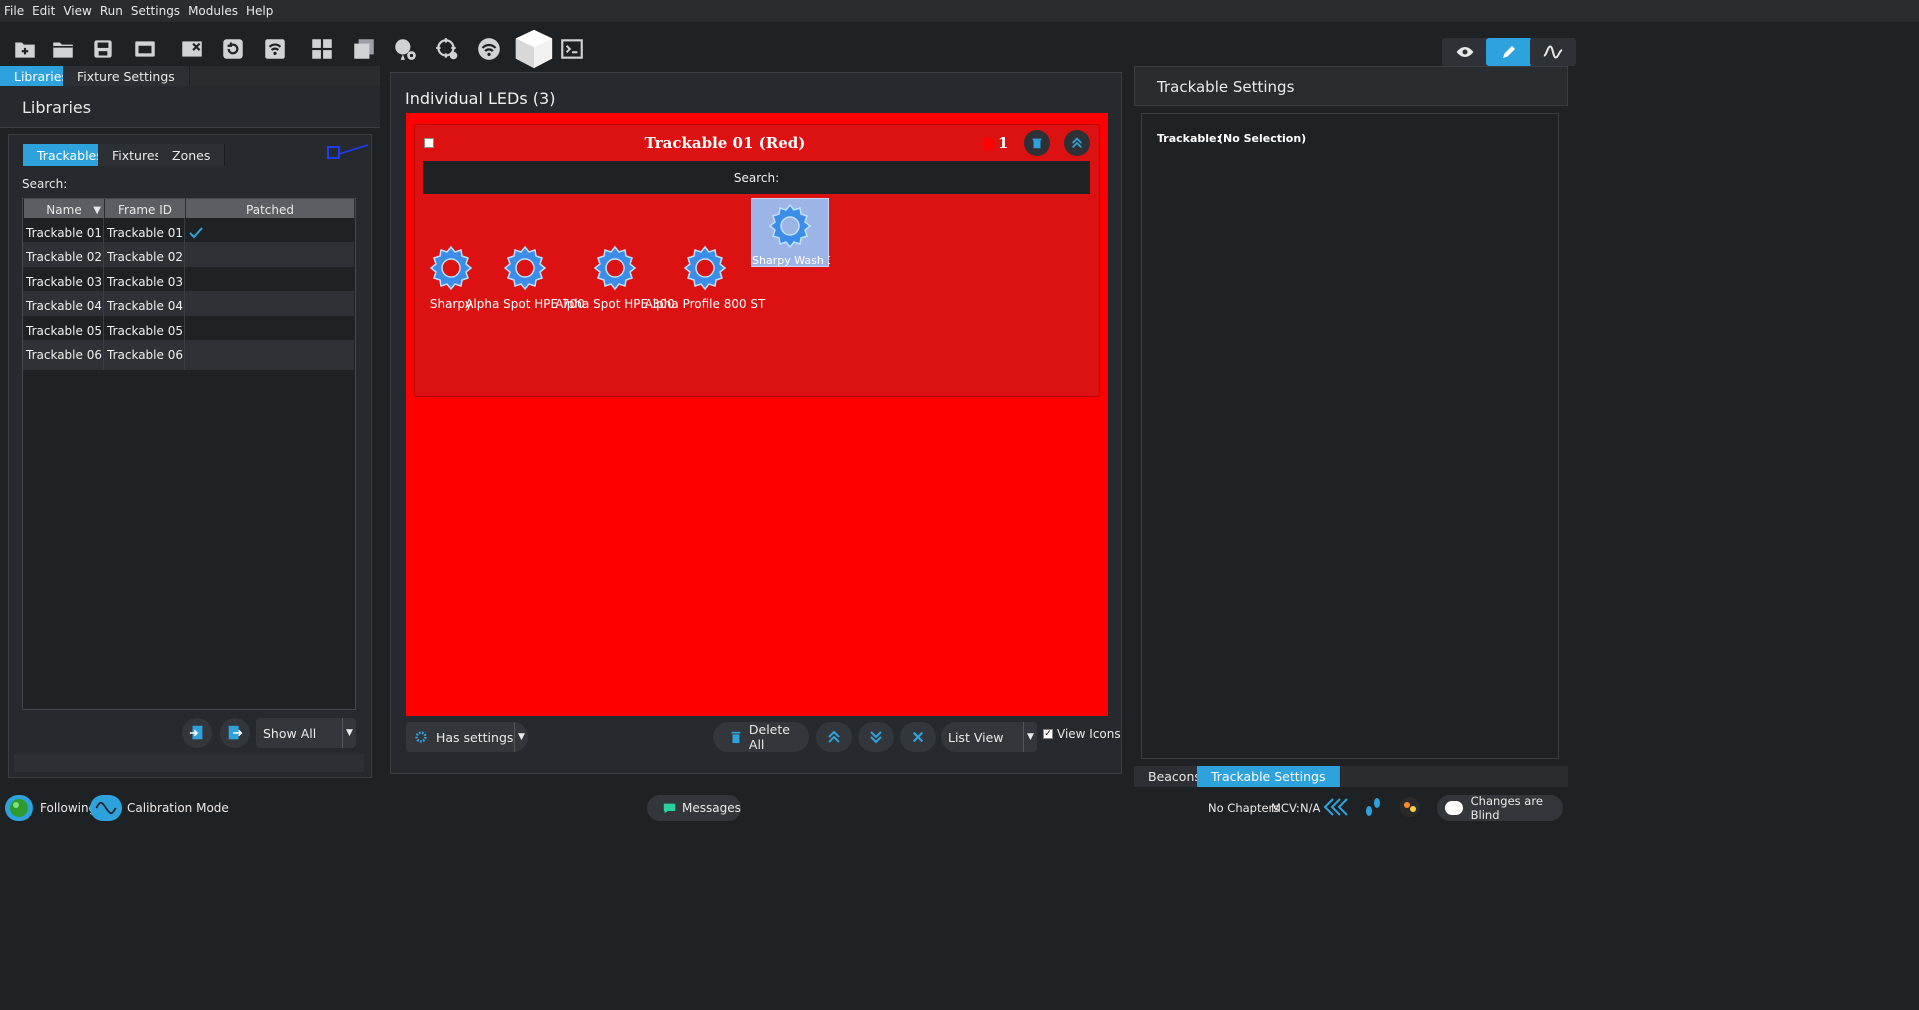 This screenshot has height=1010, width=1919. Describe the element at coordinates (1350, 436) in the screenshot. I see `trackable-settings-body: Trackable: (No Selection)` at that location.